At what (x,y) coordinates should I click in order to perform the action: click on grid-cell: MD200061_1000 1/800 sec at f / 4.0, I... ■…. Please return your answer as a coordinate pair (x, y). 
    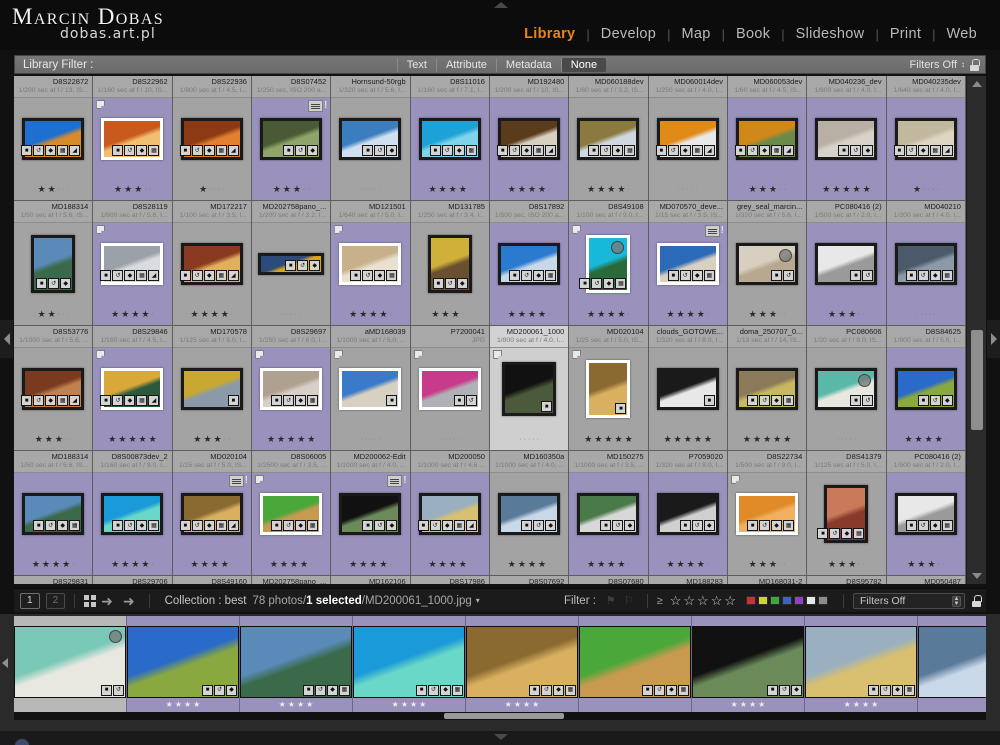
    Looking at the image, I should click on (529, 388).